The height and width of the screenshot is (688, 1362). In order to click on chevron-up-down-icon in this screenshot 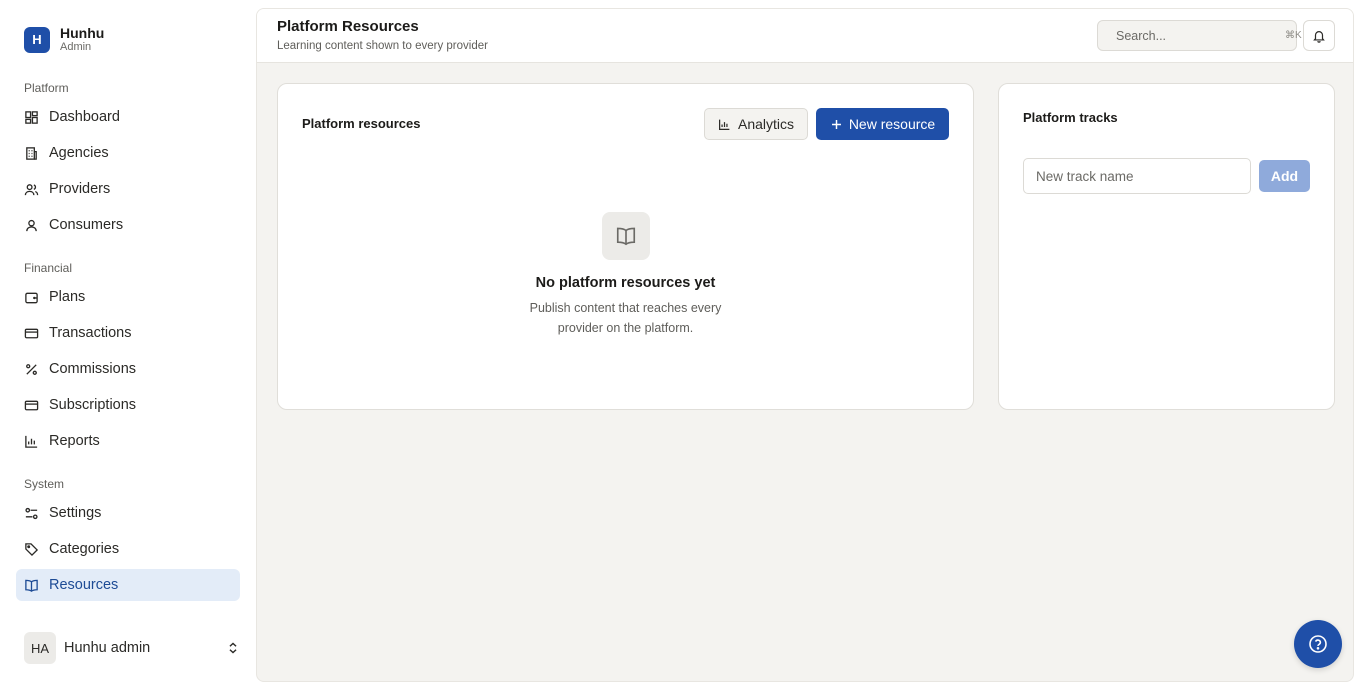, I will do `click(233, 648)`.